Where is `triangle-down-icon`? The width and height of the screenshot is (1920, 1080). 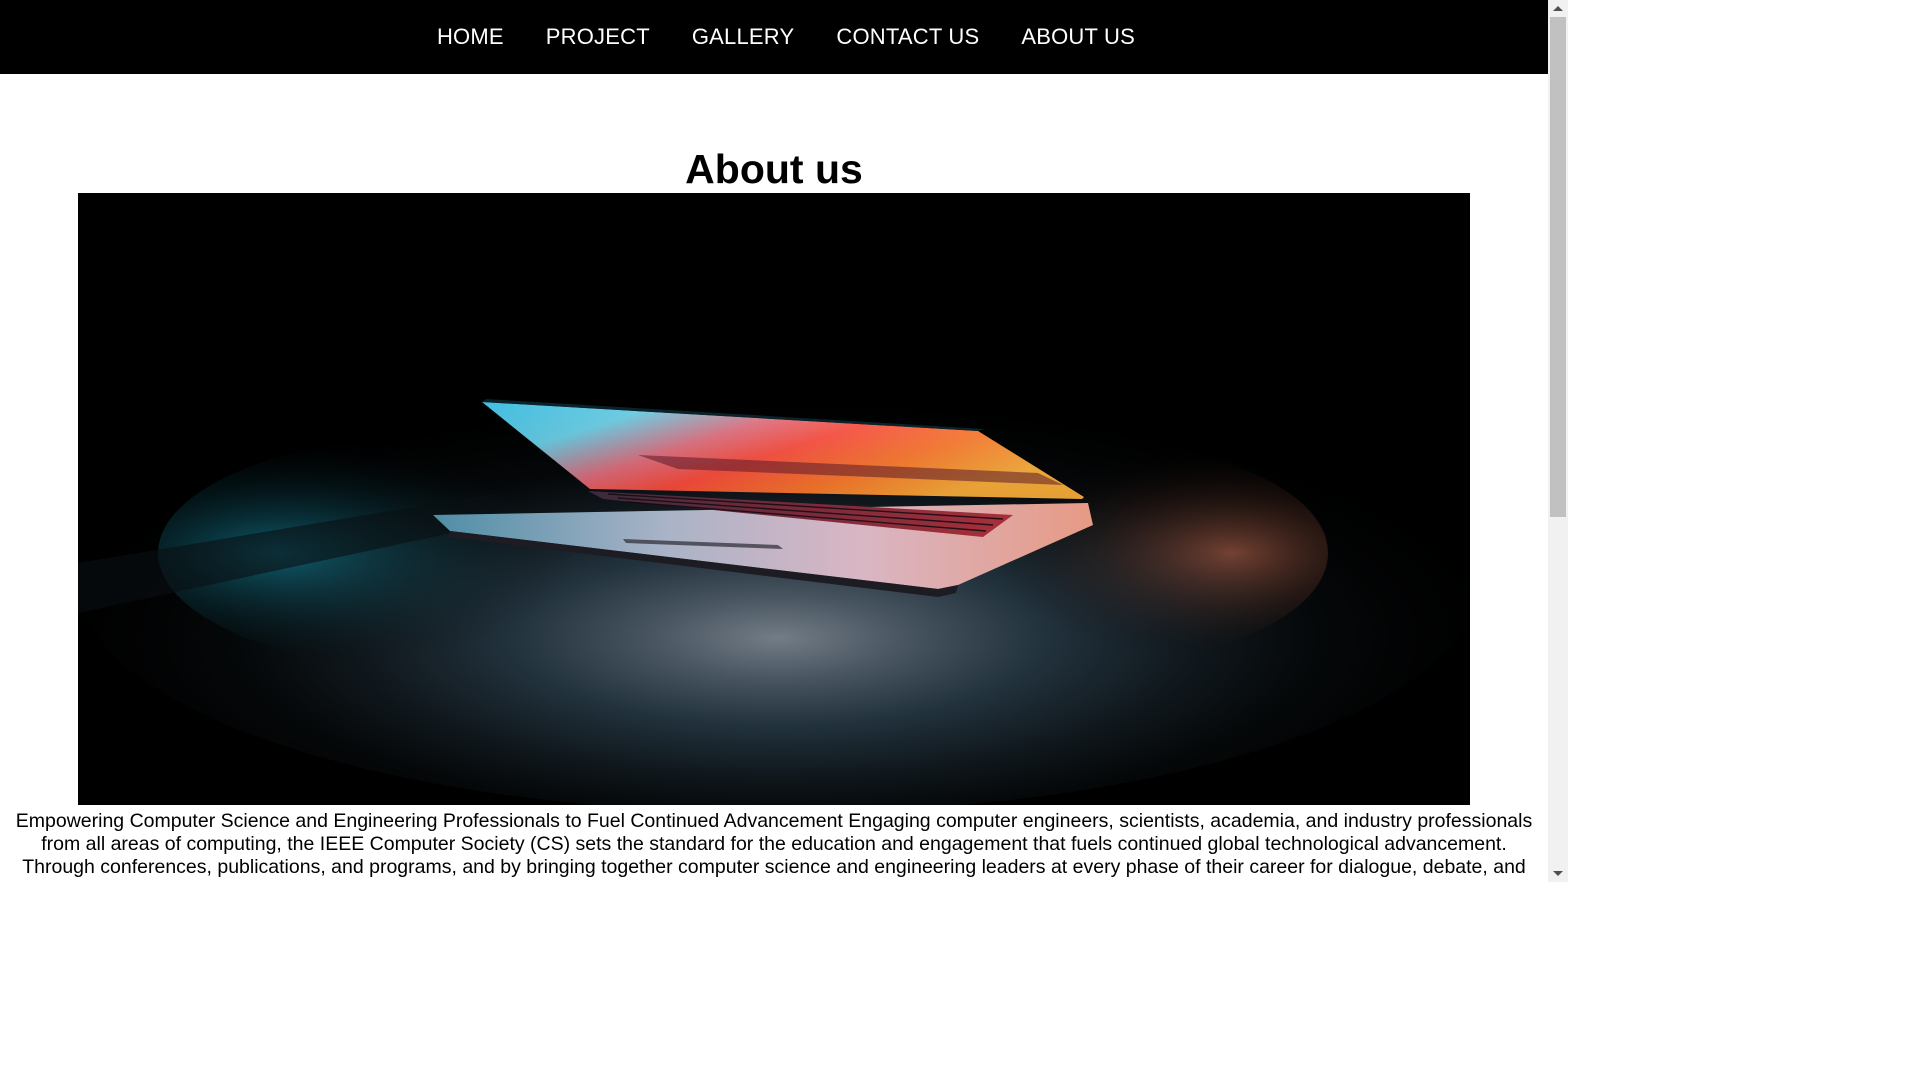
triangle-down-icon is located at coordinates (1558, 873).